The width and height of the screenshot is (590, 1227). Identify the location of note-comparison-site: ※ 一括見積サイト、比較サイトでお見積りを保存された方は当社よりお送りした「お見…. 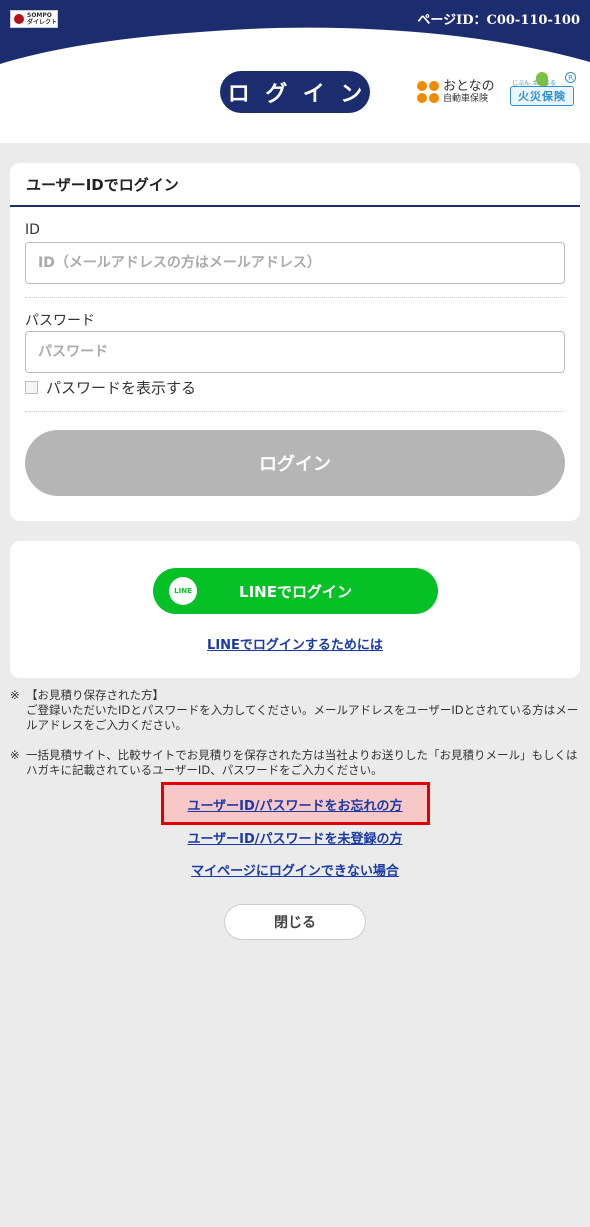
(296, 763).